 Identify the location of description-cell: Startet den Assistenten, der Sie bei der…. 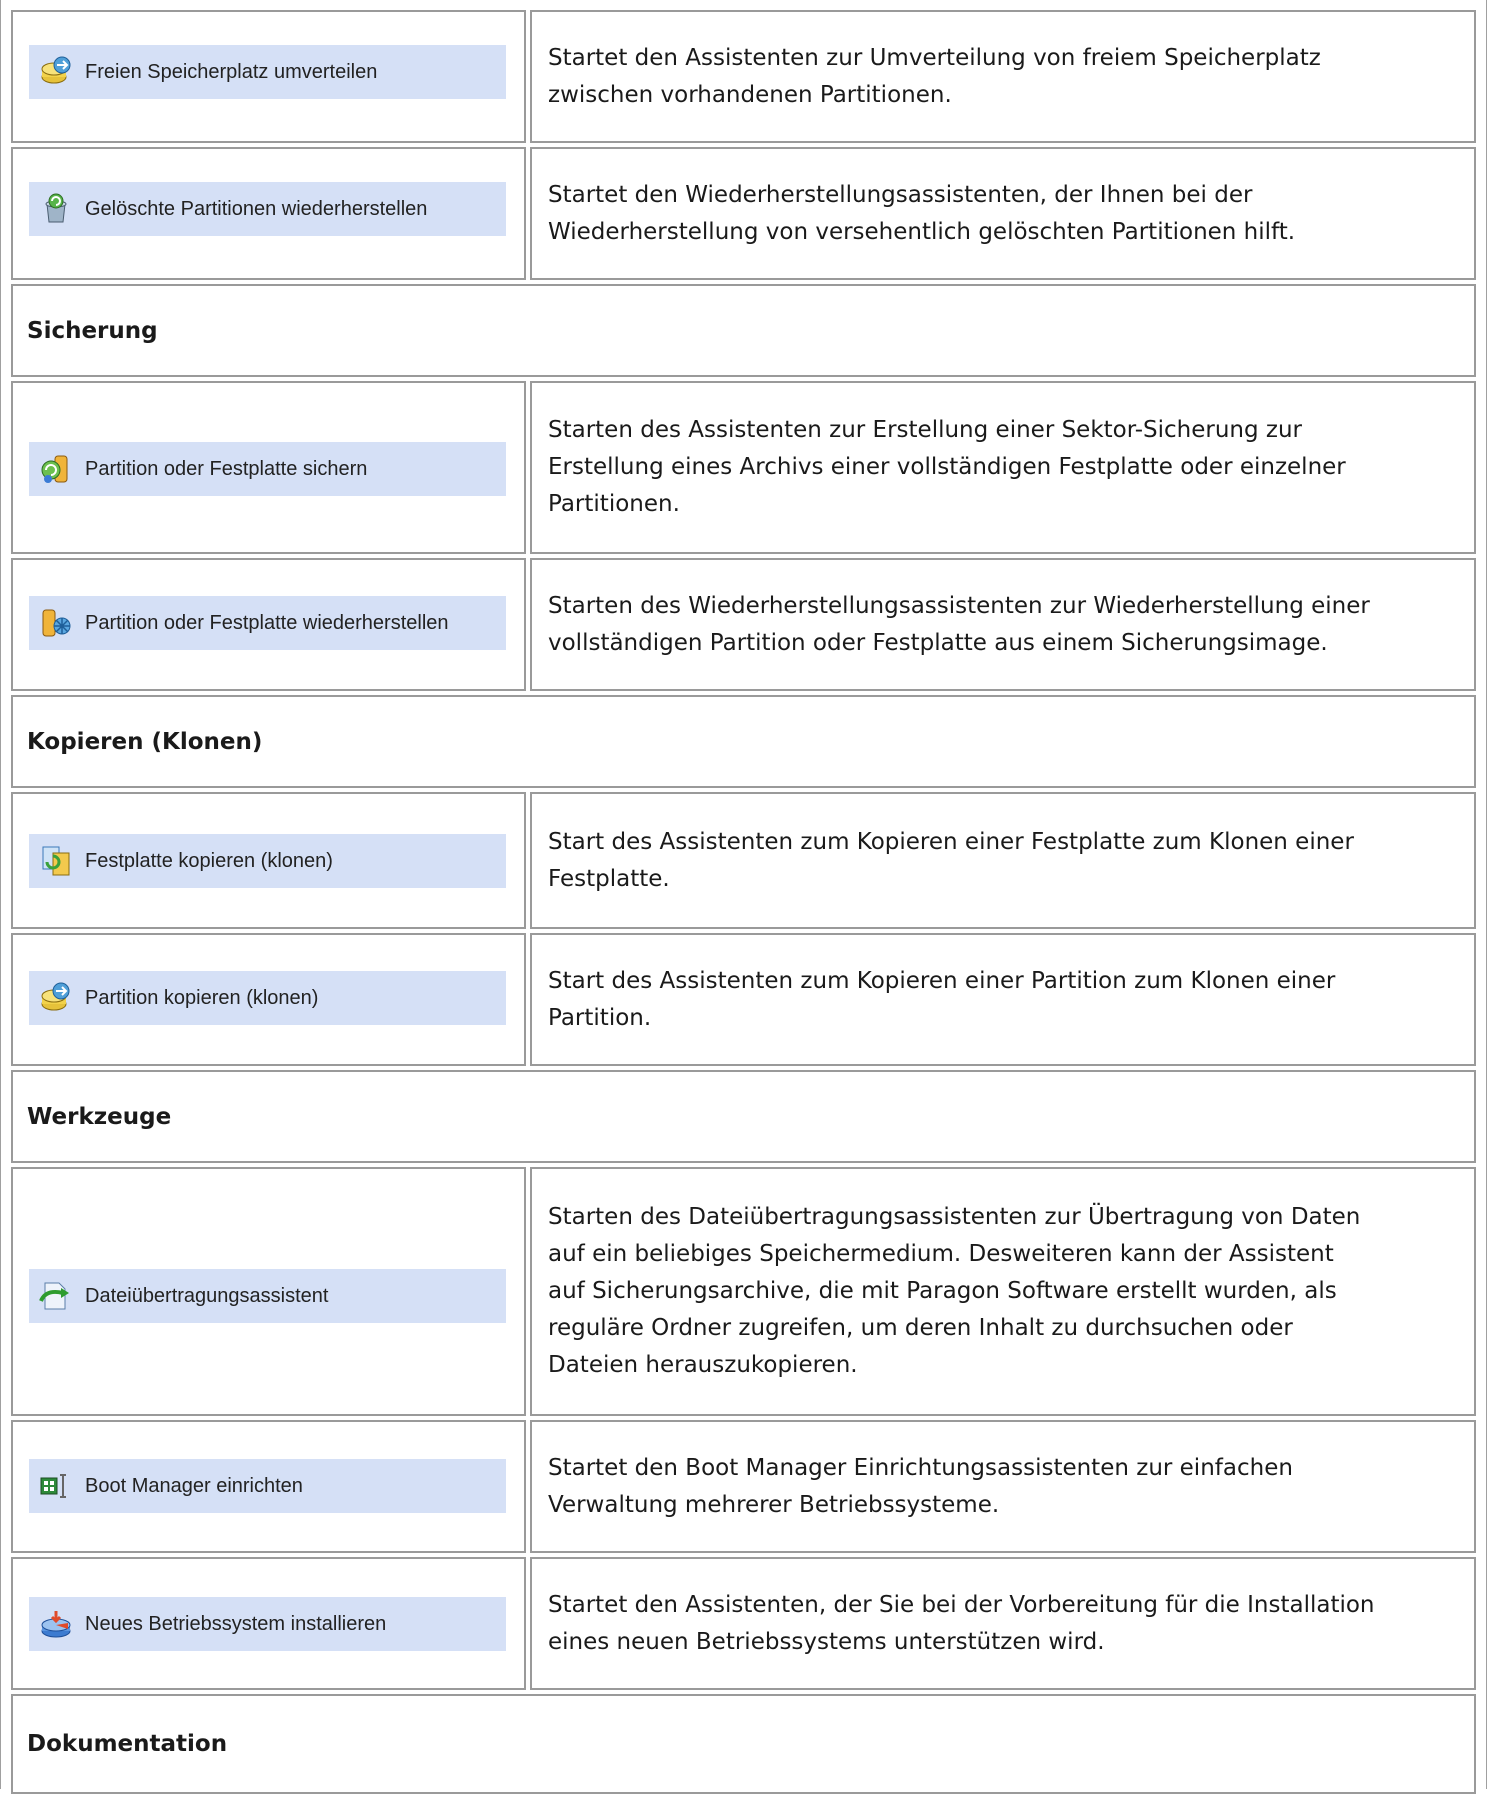
(1003, 1623).